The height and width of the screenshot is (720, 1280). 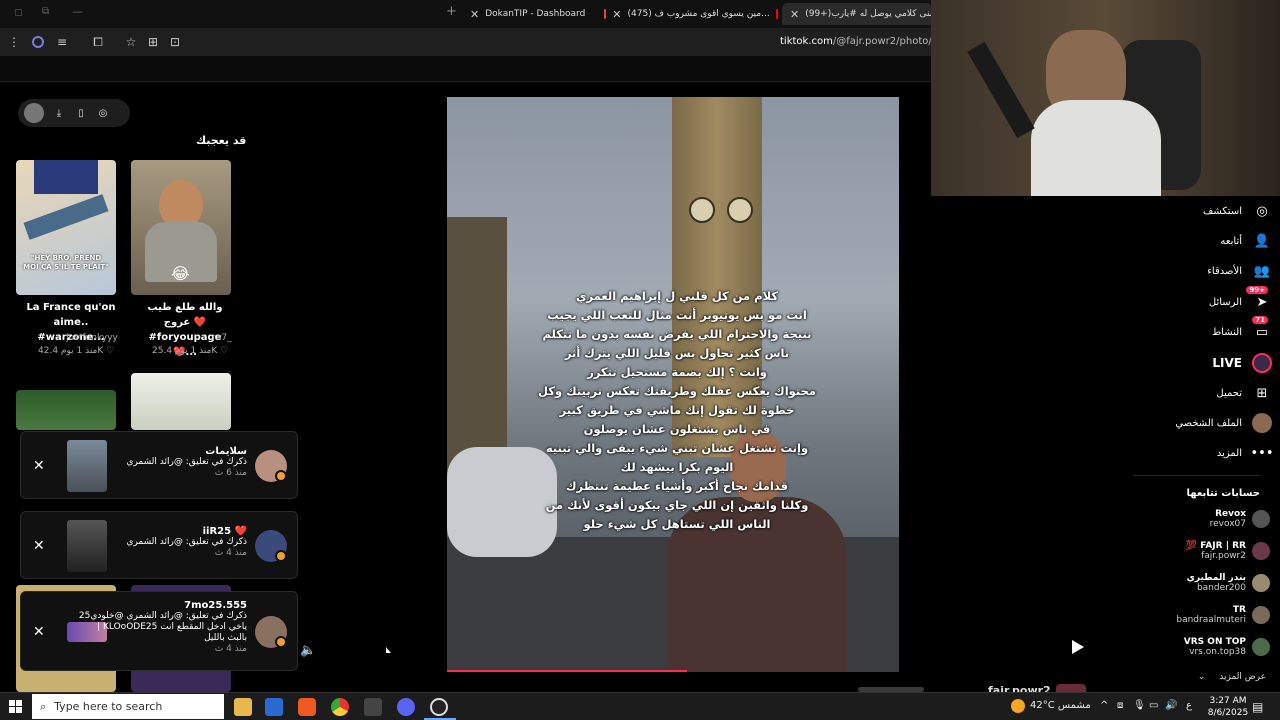 I want to click on following-account: 💯 FAJR | RR fajr.powr2, so click(x=1228, y=551).